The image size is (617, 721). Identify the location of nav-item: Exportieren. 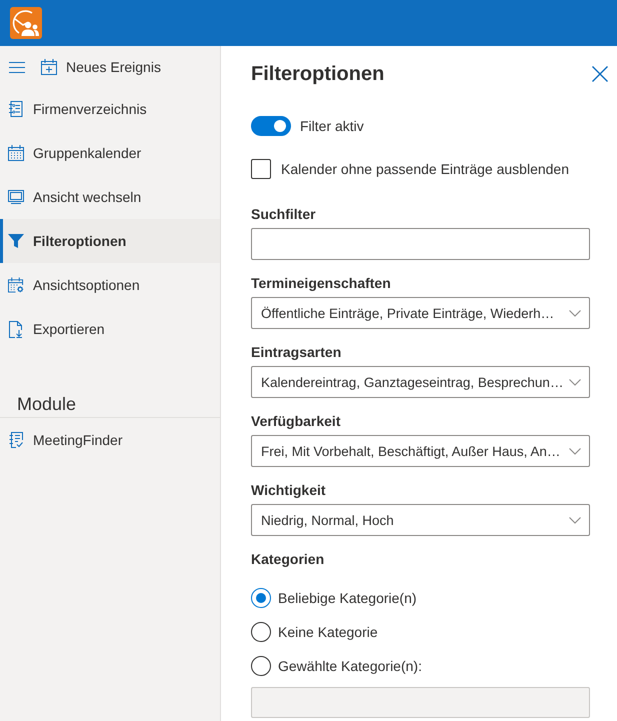
(110, 329).